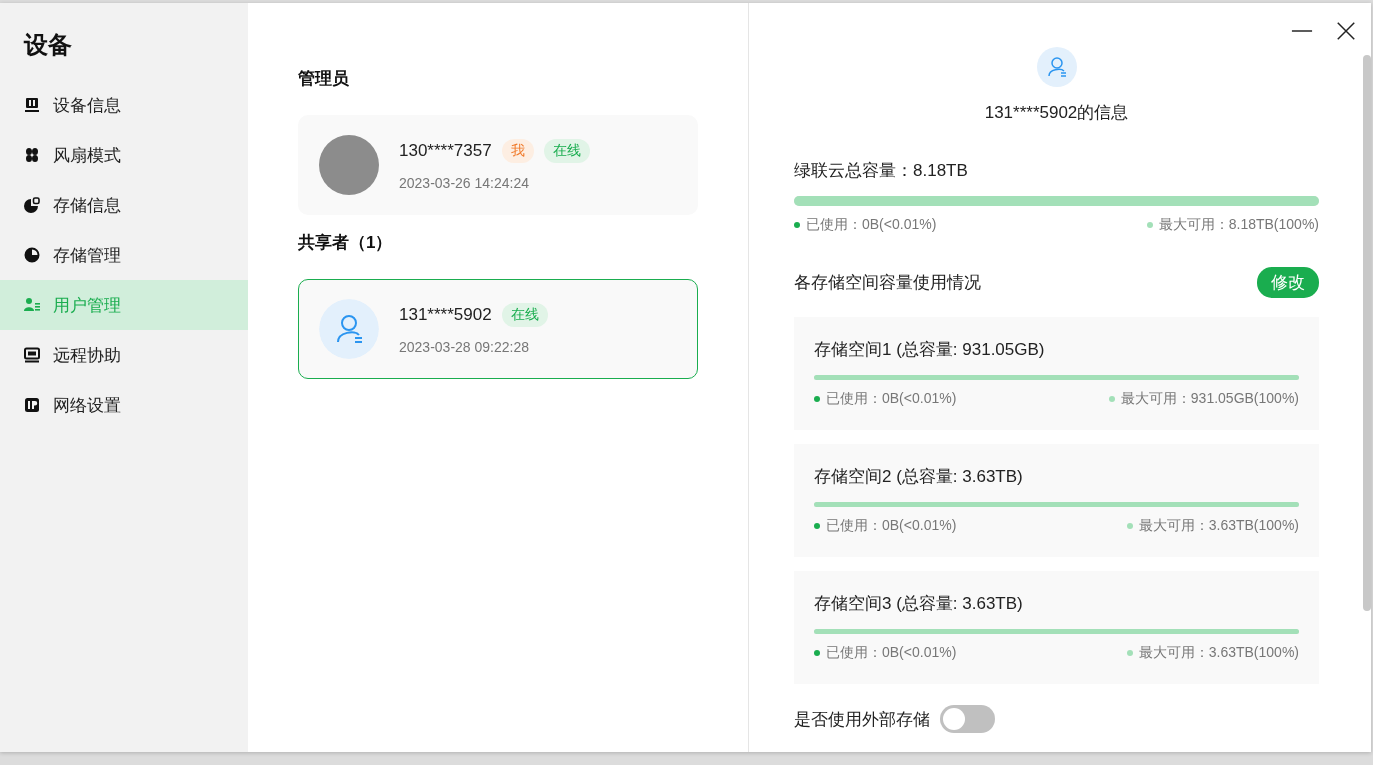 The width and height of the screenshot is (1373, 765). What do you see at coordinates (124, 105) in the screenshot?
I see `sidebar-item: 设备信息` at bounding box center [124, 105].